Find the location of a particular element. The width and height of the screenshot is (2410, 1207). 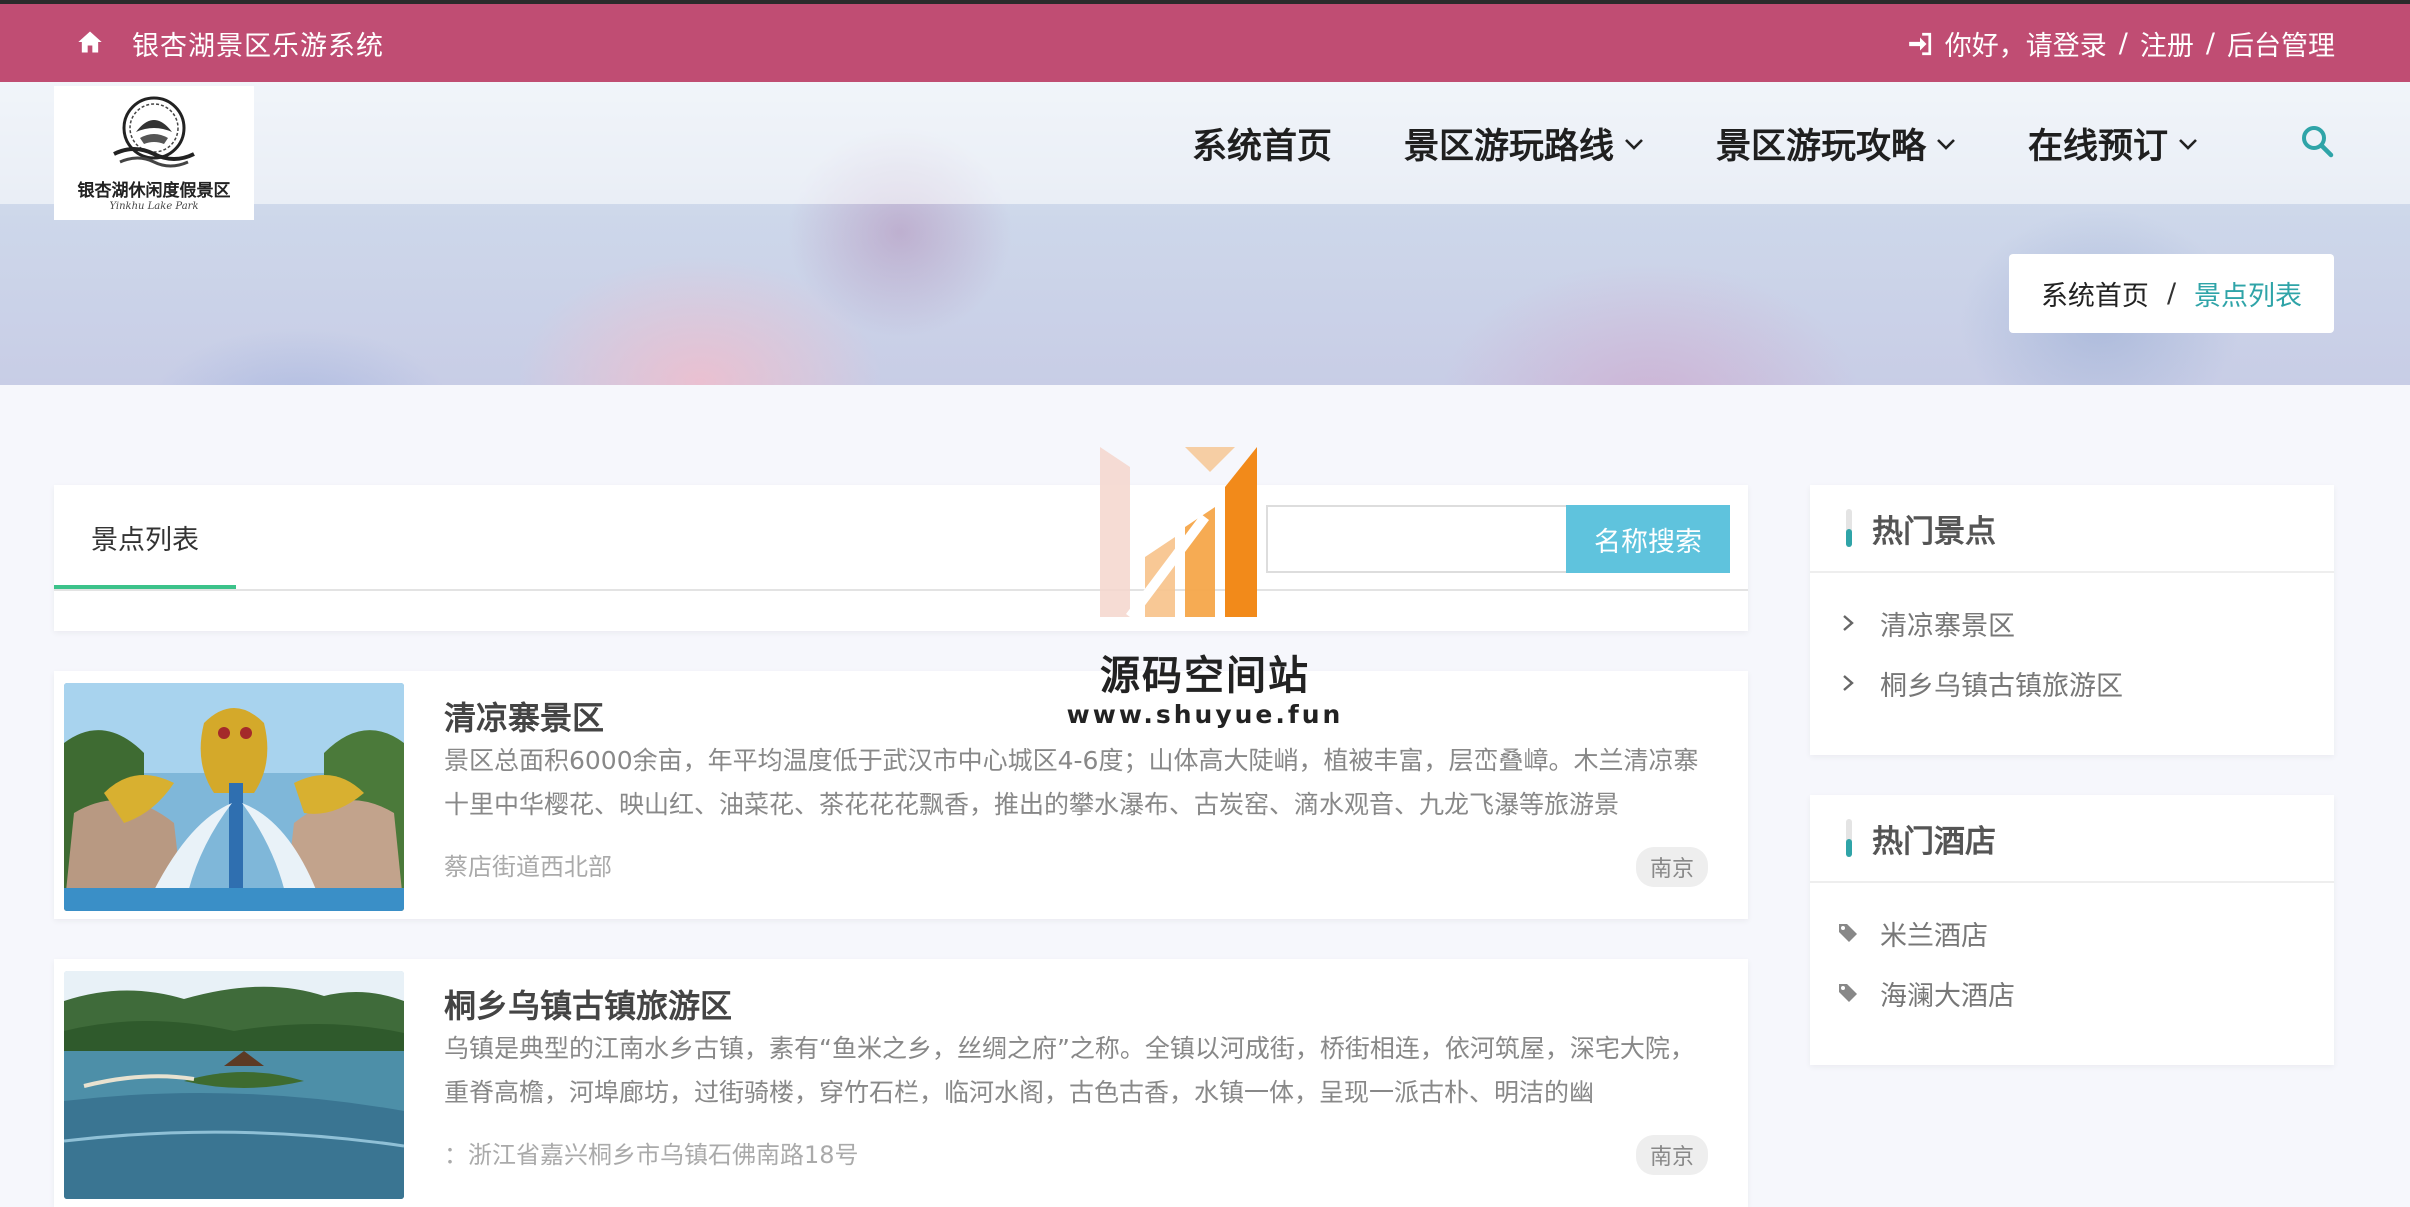

hot-spots-panel: 热门景点 清凉寨景区 桐乡乌镇古镇旅游区 is located at coordinates (2072, 620).